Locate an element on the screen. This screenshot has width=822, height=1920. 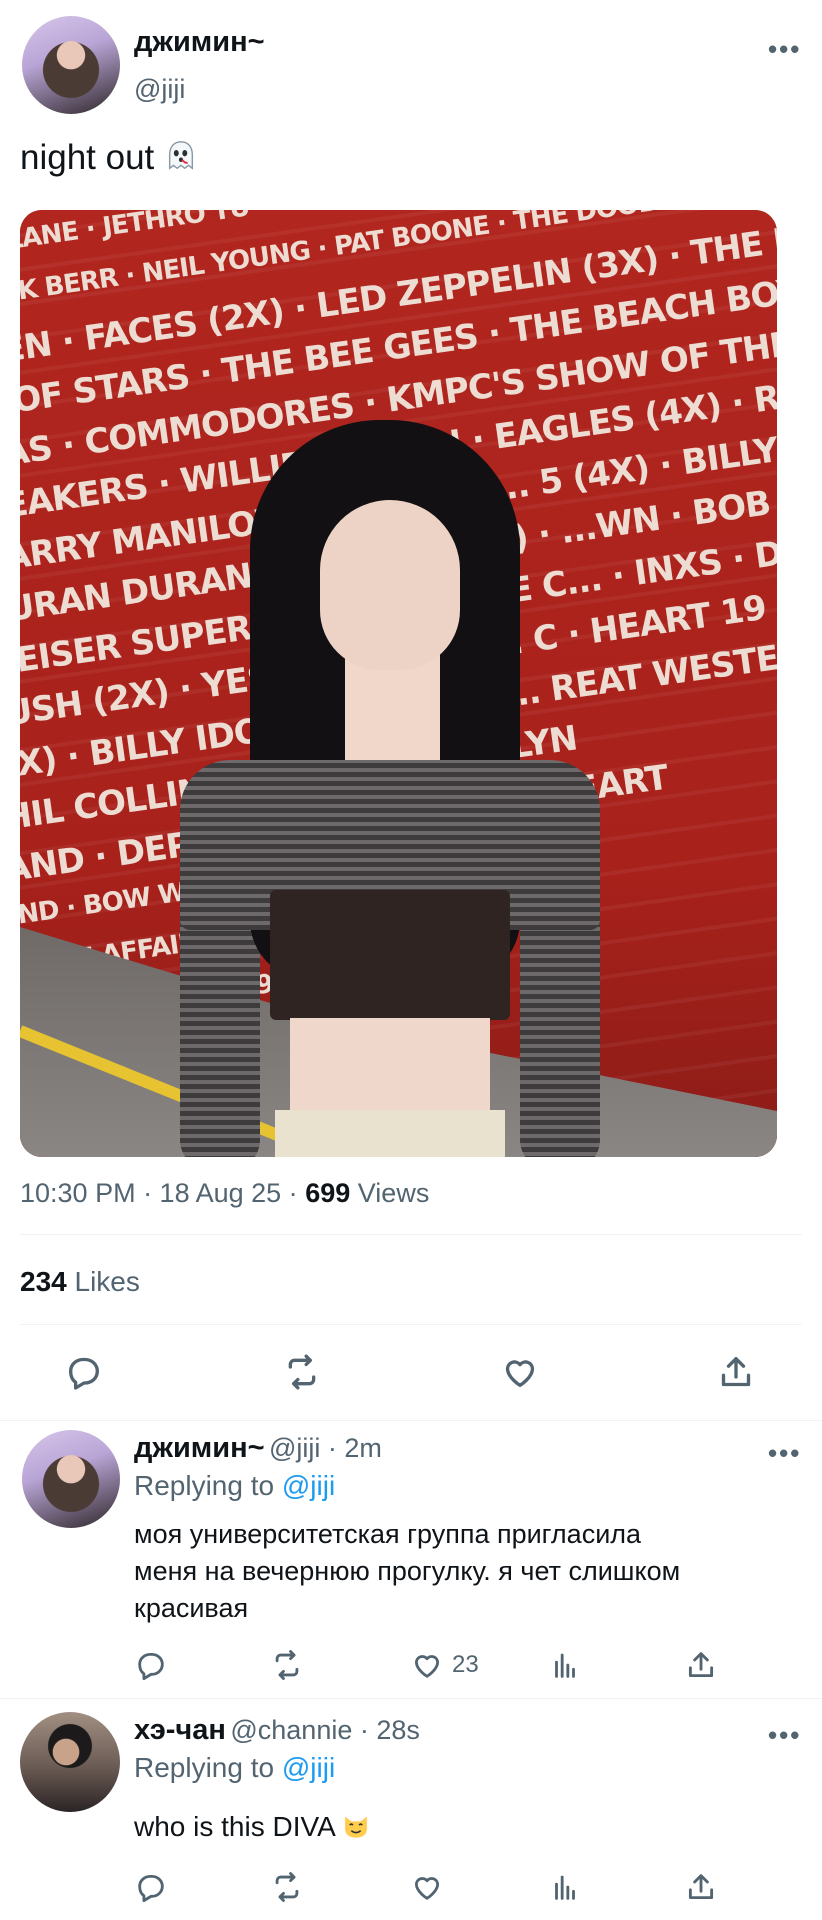
reply-body: who is this DIVA is located at coordinates (252, 1826).